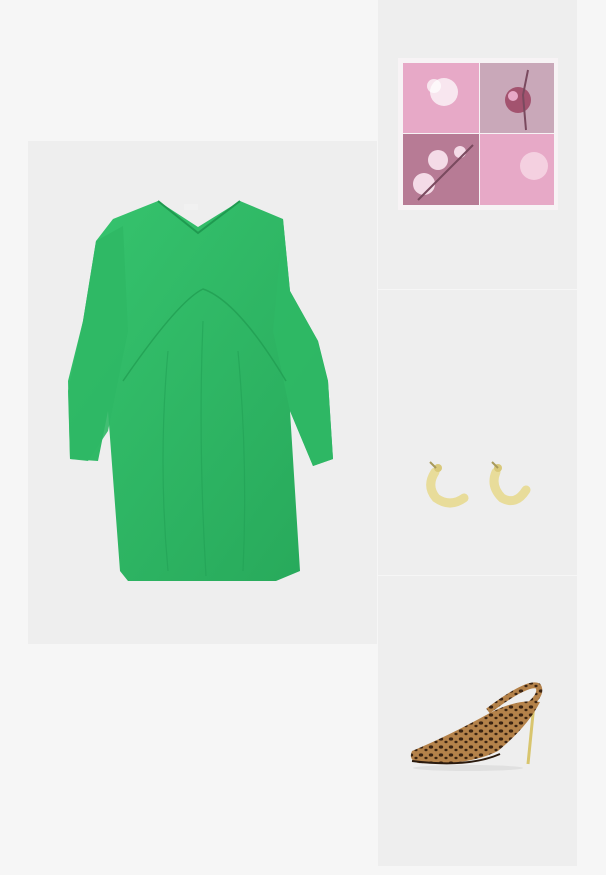  I want to click on leopard-slingback-icon, so click(476, 726).